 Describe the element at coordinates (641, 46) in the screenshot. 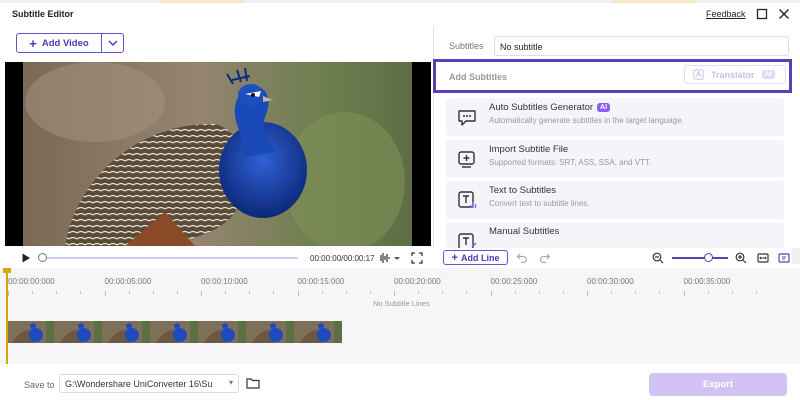

I see `subtitles-select: No subtitle` at that location.